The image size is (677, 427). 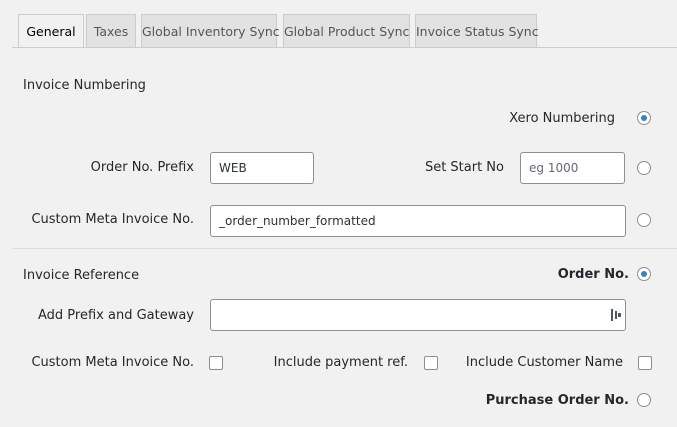 What do you see at coordinates (344, 248) in the screenshot?
I see `section-divider` at bounding box center [344, 248].